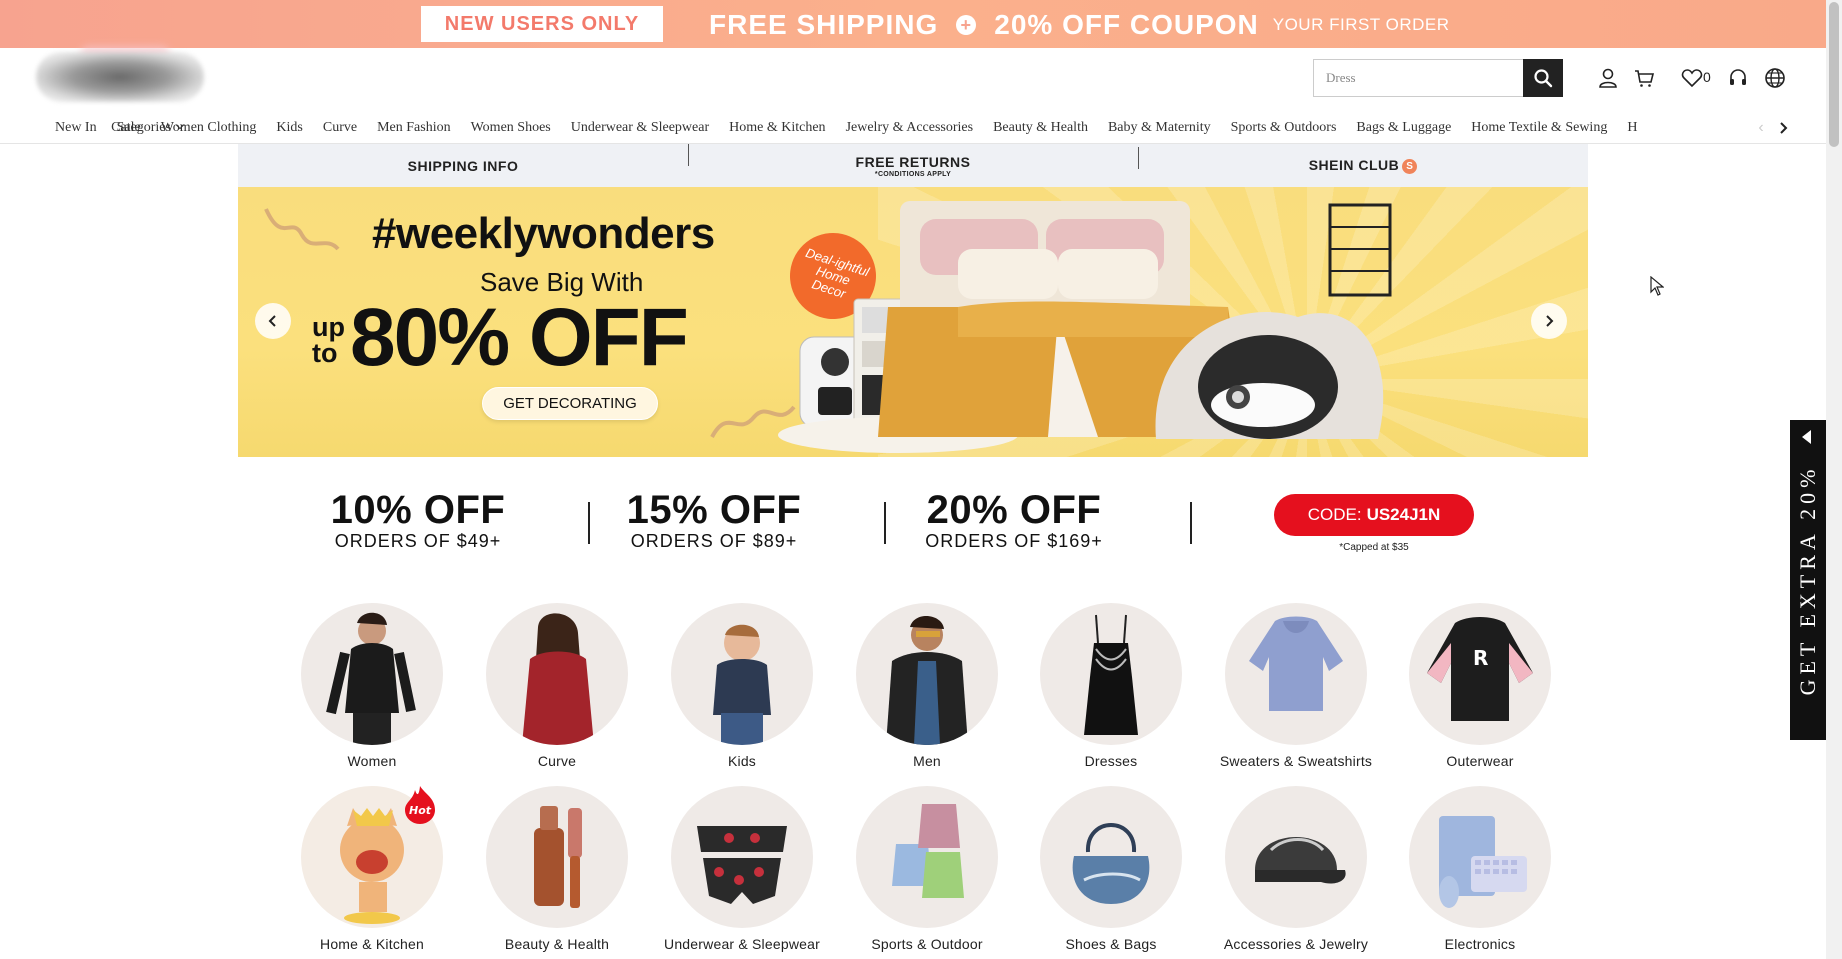  I want to click on category-curve: Curve, so click(557, 686).